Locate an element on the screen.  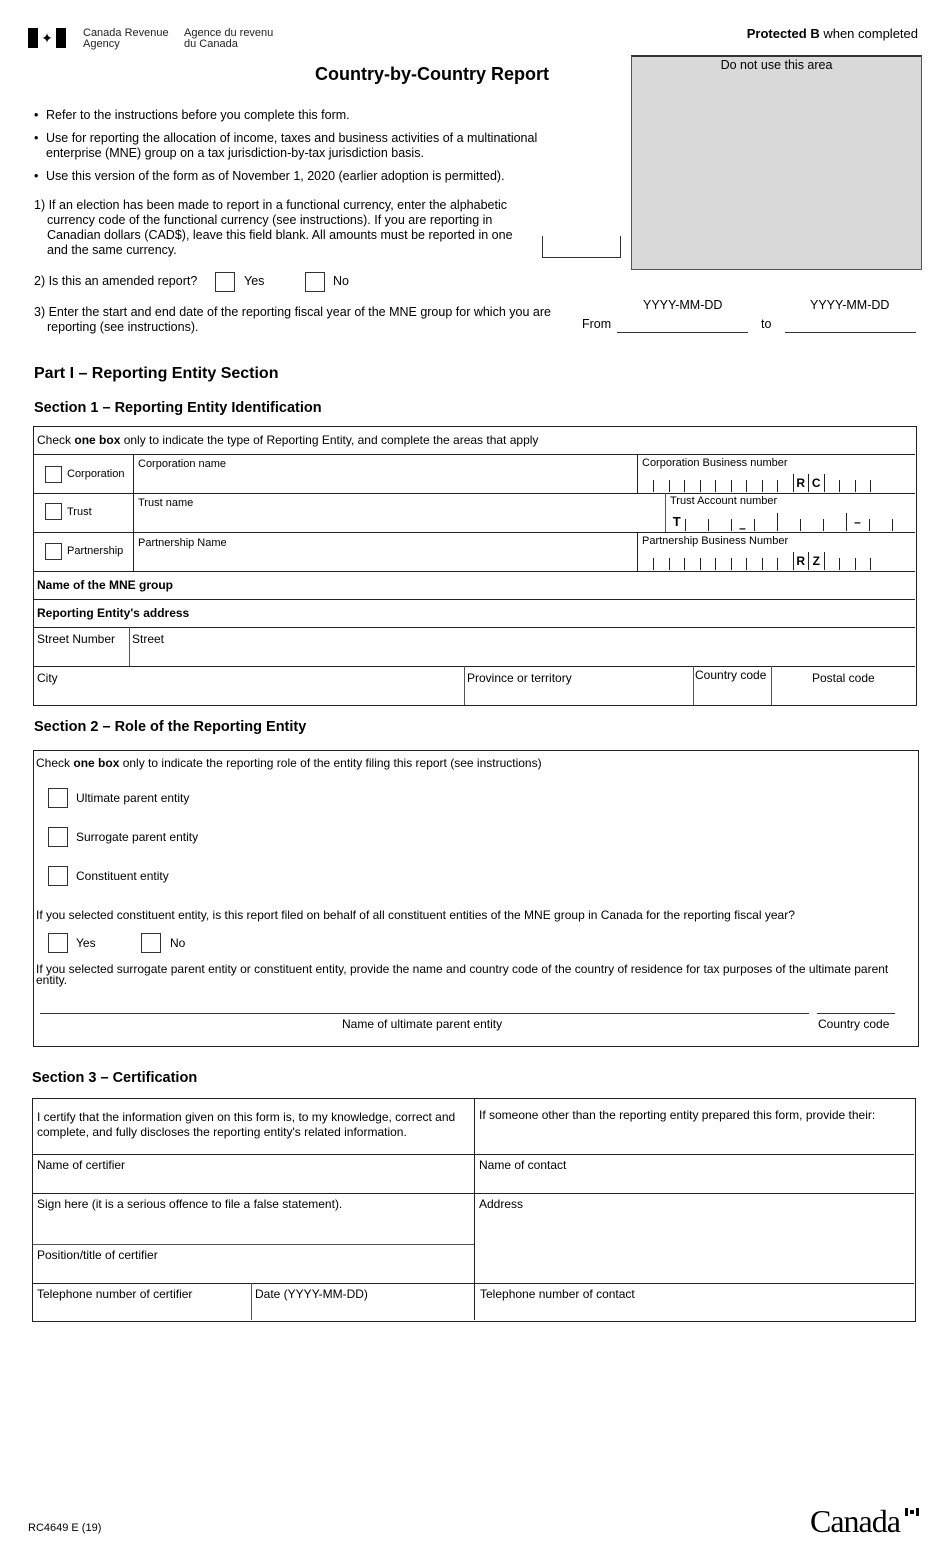
constituent-yes-checkbox is located at coordinates (58, 943).